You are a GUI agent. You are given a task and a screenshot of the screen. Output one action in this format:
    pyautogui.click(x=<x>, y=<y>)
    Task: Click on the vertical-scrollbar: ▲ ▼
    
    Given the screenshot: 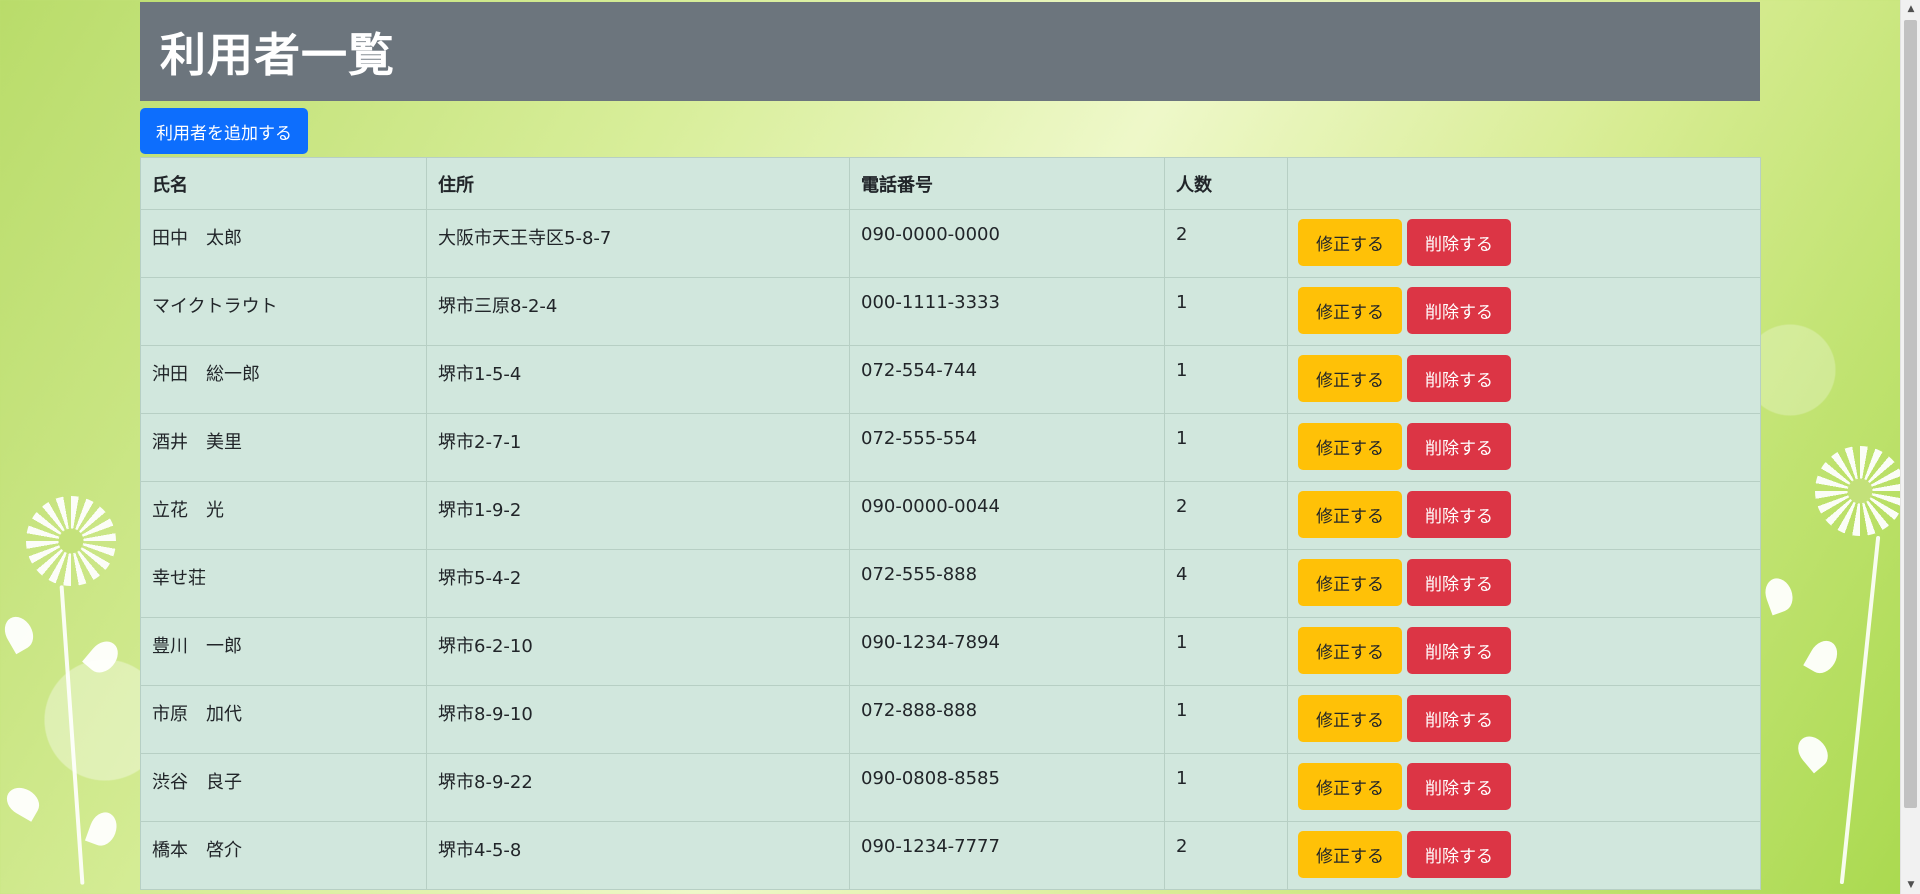 What is the action you would take?
    pyautogui.click(x=1910, y=447)
    